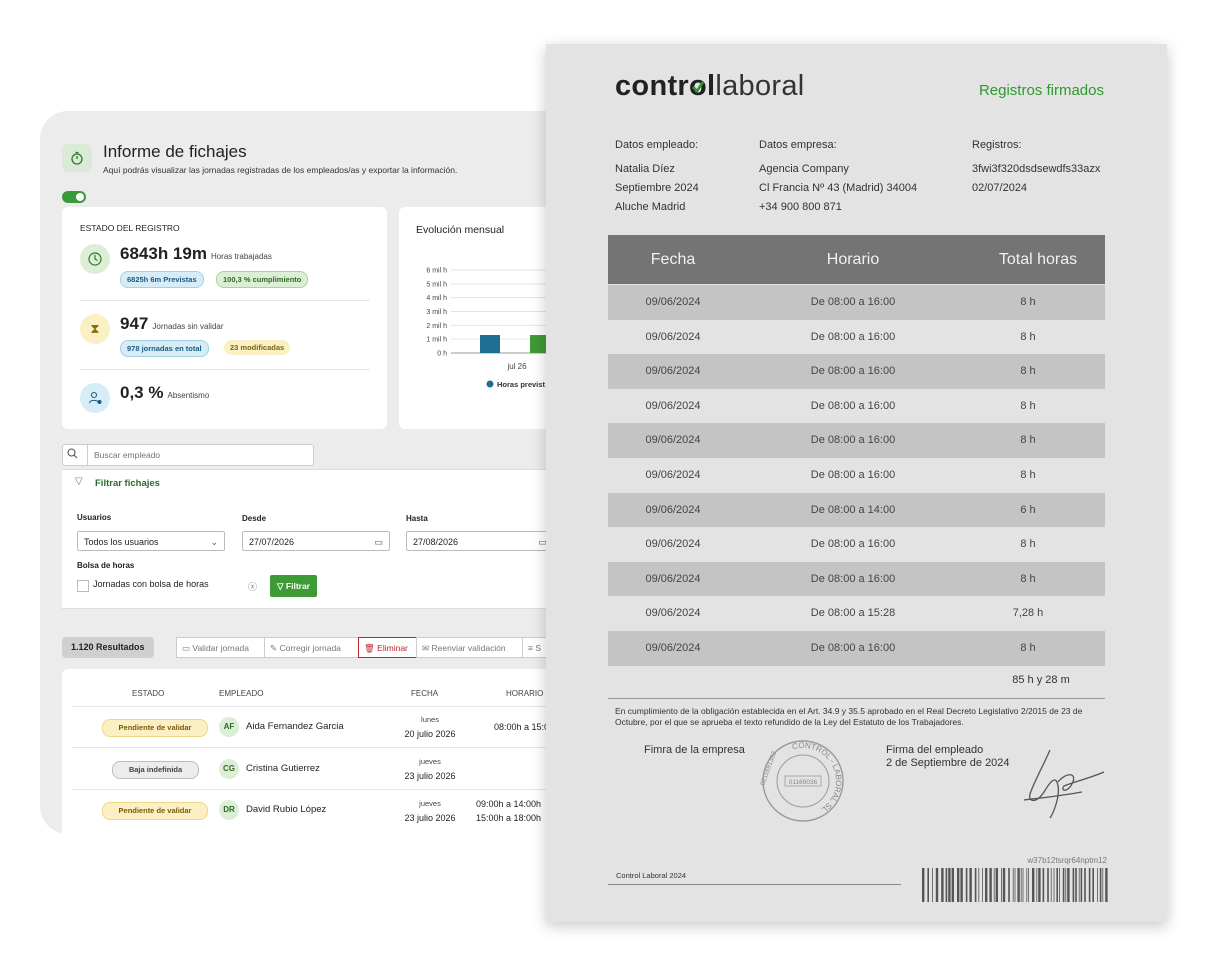  I want to click on records-table-header: Fecha Horario Total horas, so click(856, 259).